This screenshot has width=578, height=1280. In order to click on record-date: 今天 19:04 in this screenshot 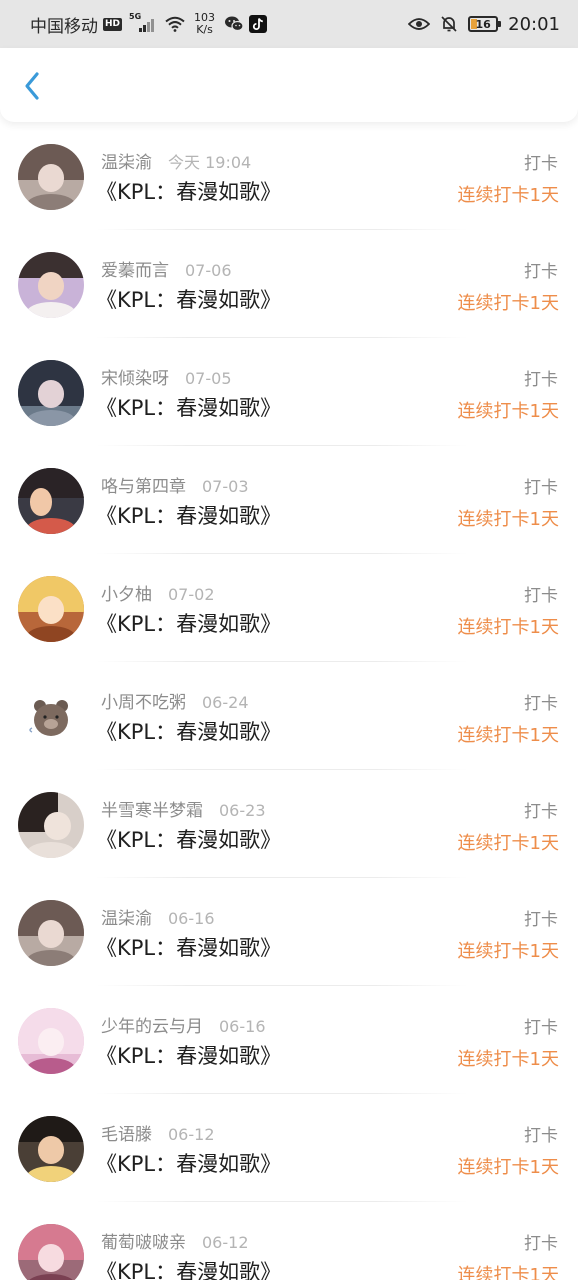, I will do `click(210, 162)`.